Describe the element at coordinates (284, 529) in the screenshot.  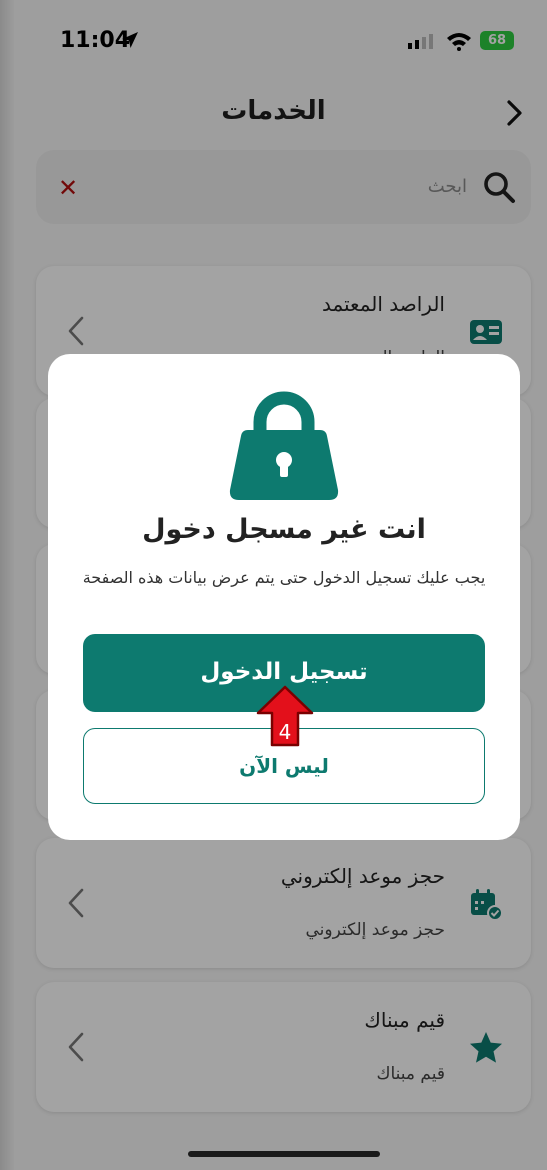
I see `dialog-title: انت غير مسجل دخول` at that location.